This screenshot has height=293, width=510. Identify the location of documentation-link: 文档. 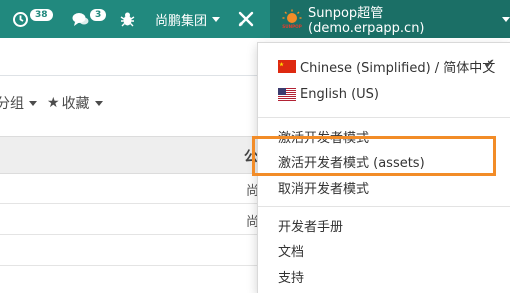
(291, 250).